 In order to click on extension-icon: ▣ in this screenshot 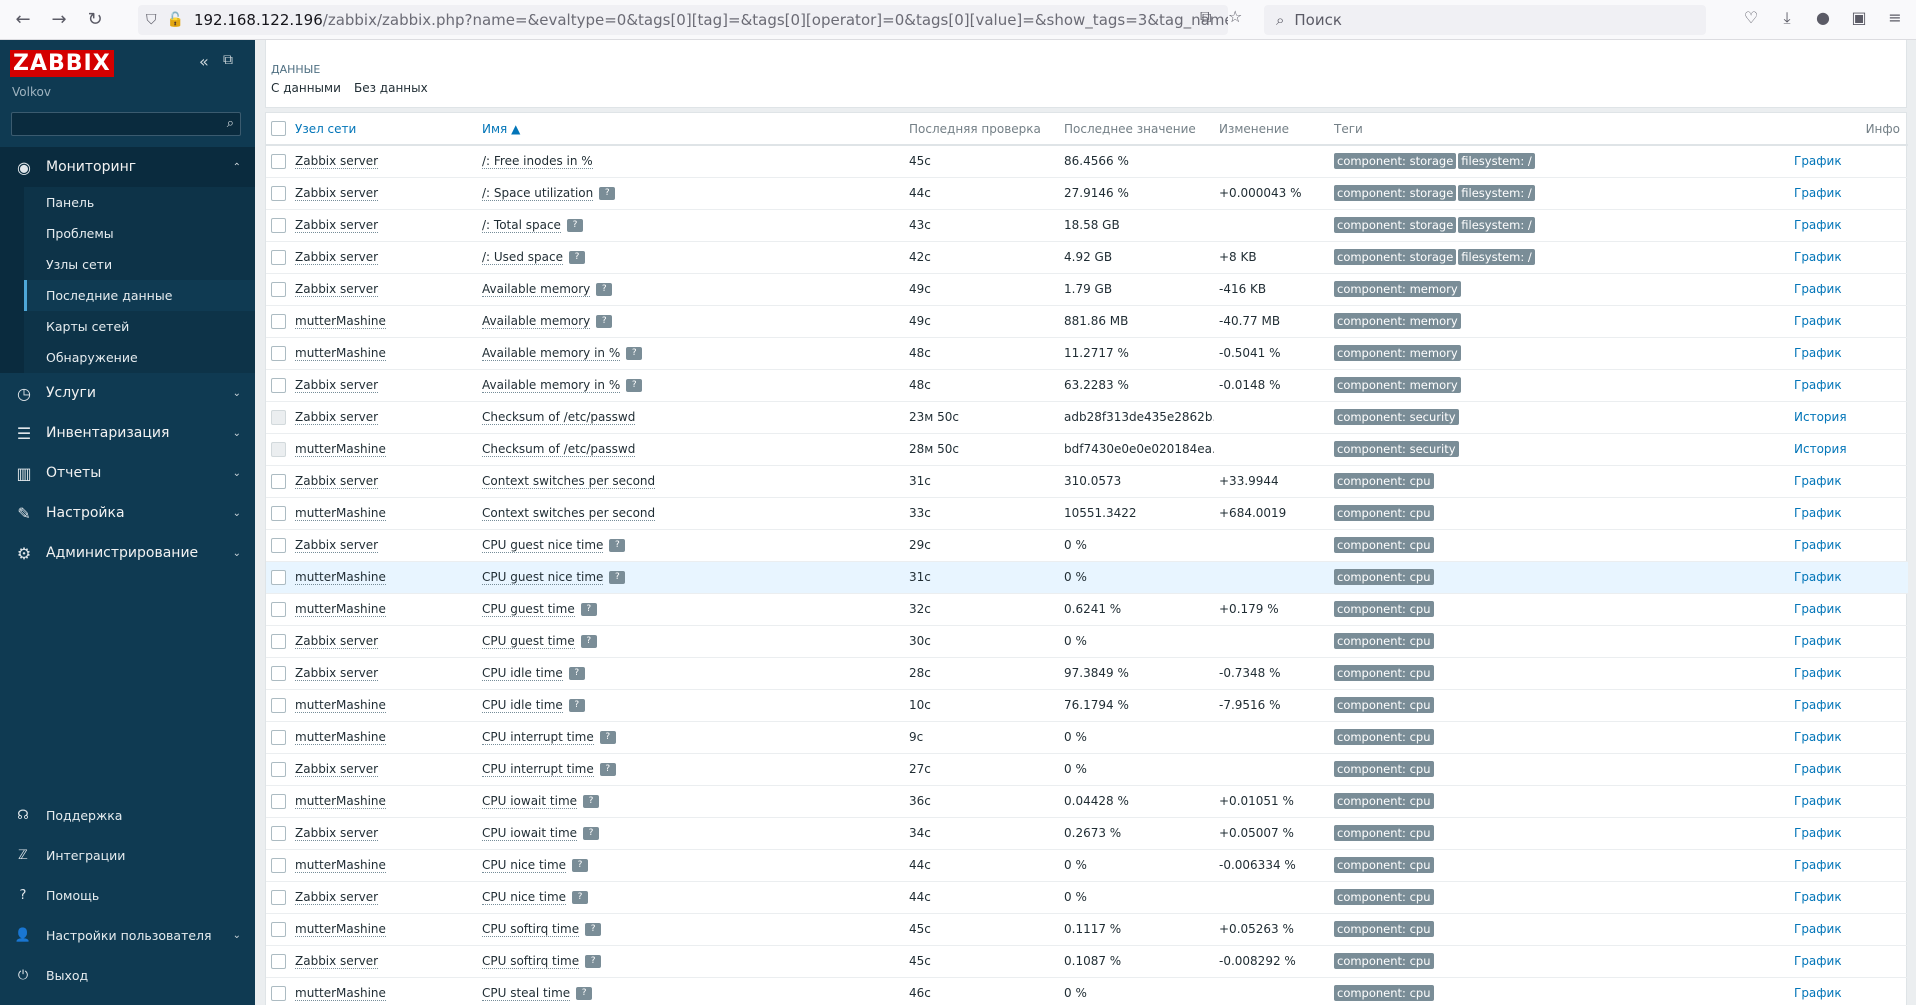, I will do `click(1859, 19)`.